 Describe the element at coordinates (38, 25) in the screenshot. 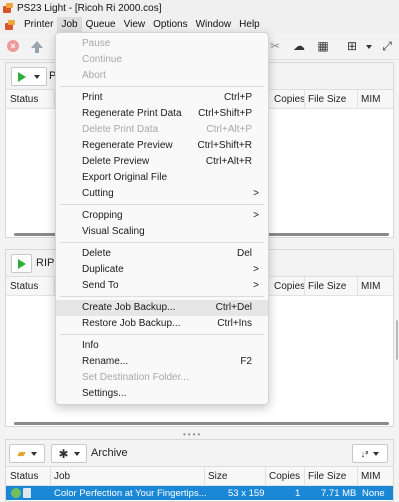

I see `menu-printer: Printer` at that location.